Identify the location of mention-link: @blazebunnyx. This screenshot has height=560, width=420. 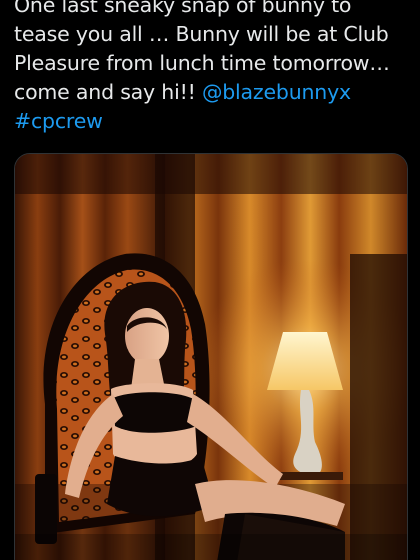
(276, 92).